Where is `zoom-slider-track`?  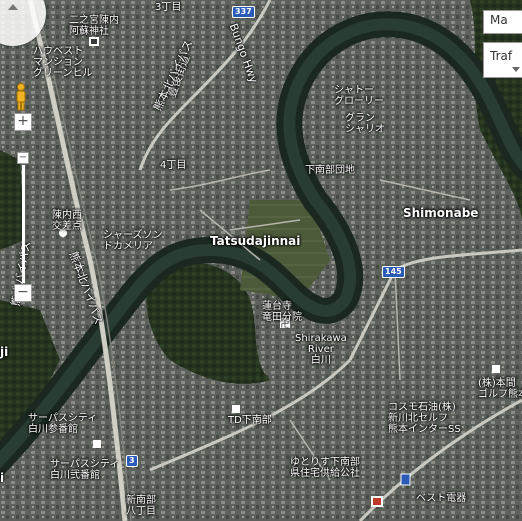
zoom-slider-track is located at coordinates (23, 224).